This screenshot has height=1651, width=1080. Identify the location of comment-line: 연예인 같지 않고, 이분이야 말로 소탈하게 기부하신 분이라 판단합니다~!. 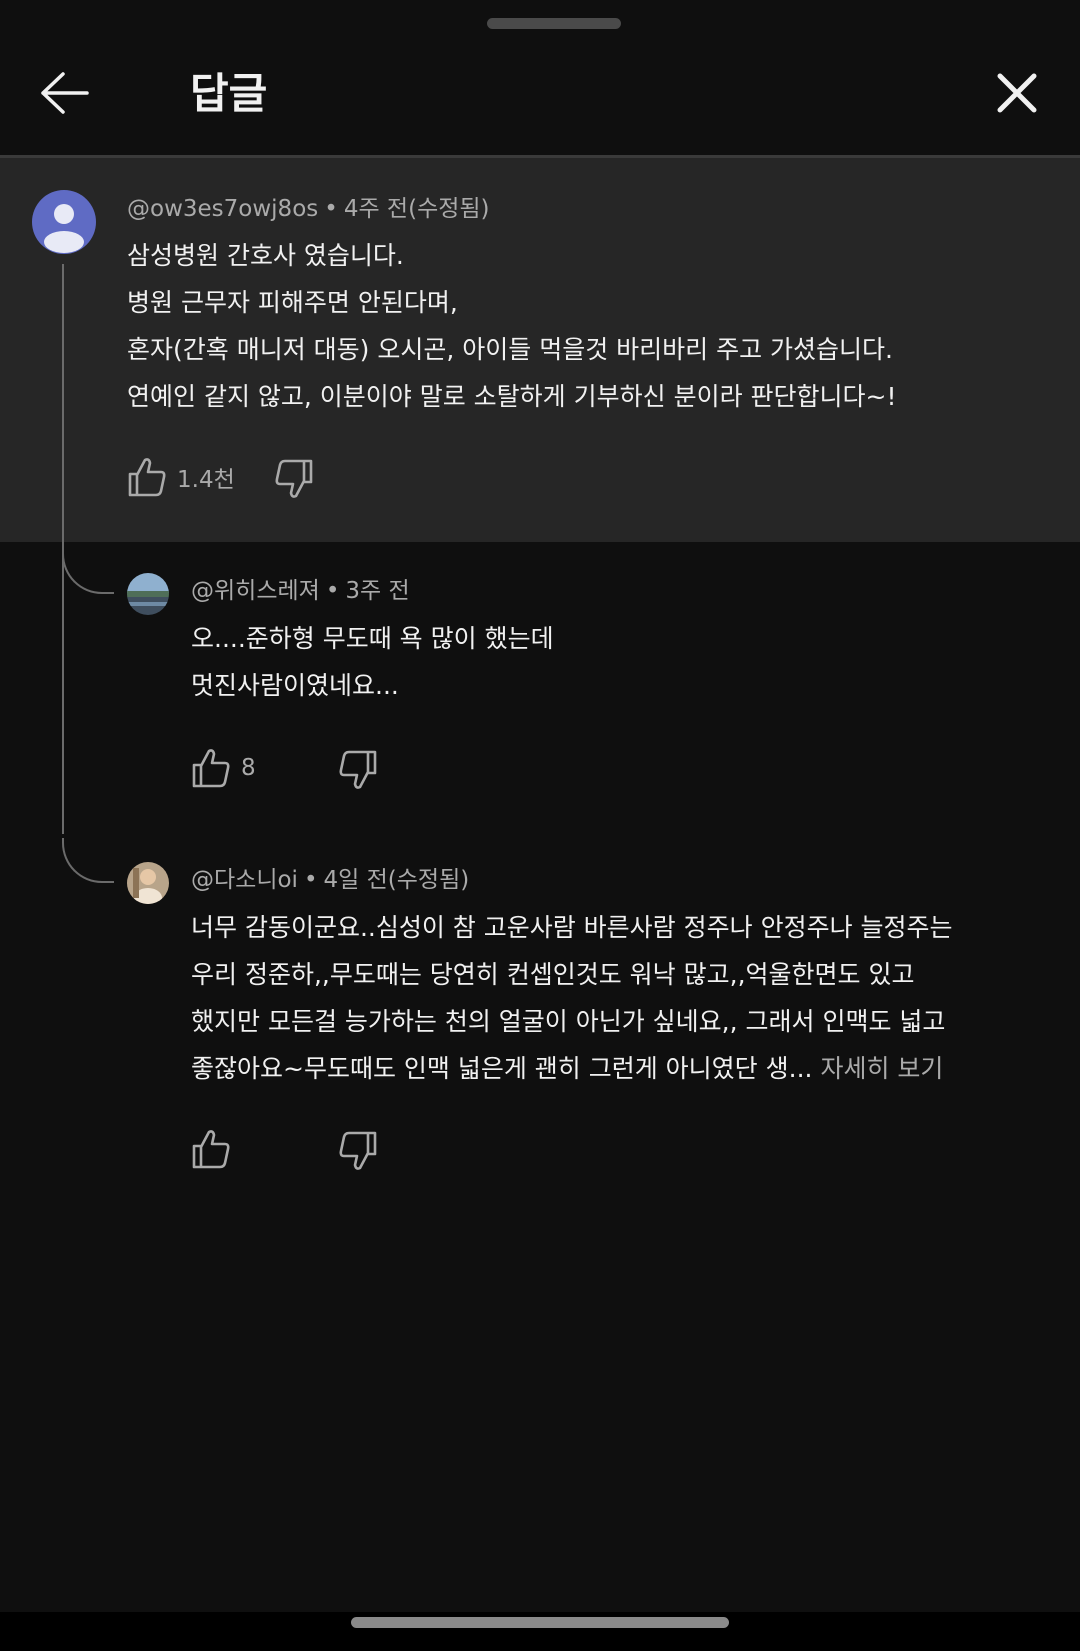
(512, 396).